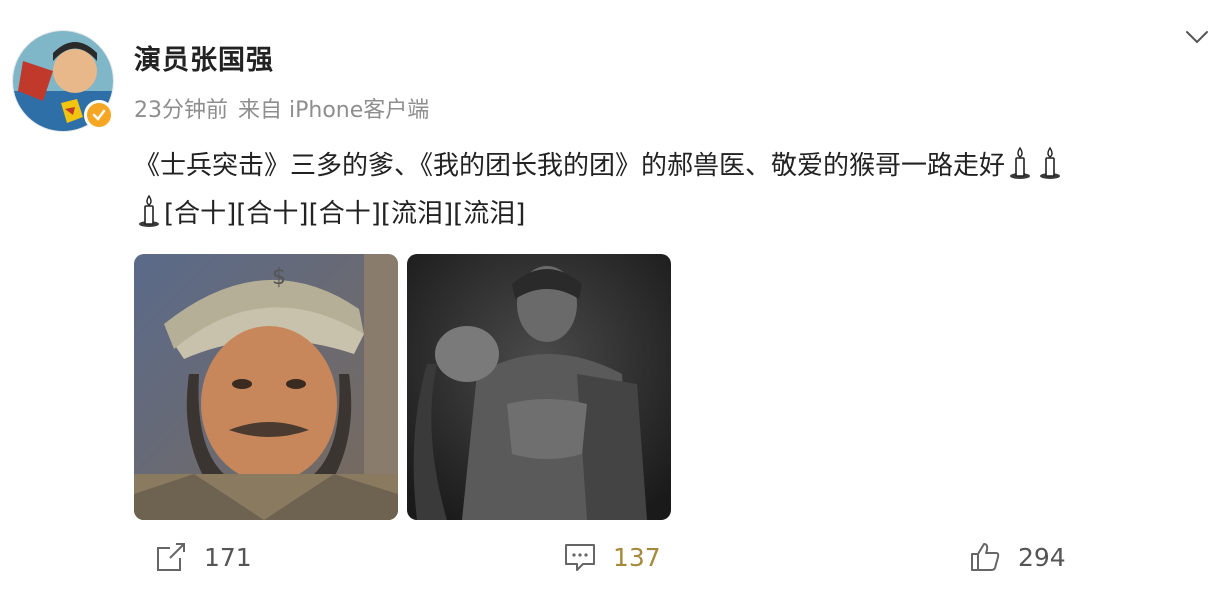 This screenshot has width=1232, height=614. Describe the element at coordinates (345, 214) in the screenshot. I see `post-text-line2: [合十][合十][合十][流泪][流泪]` at that location.